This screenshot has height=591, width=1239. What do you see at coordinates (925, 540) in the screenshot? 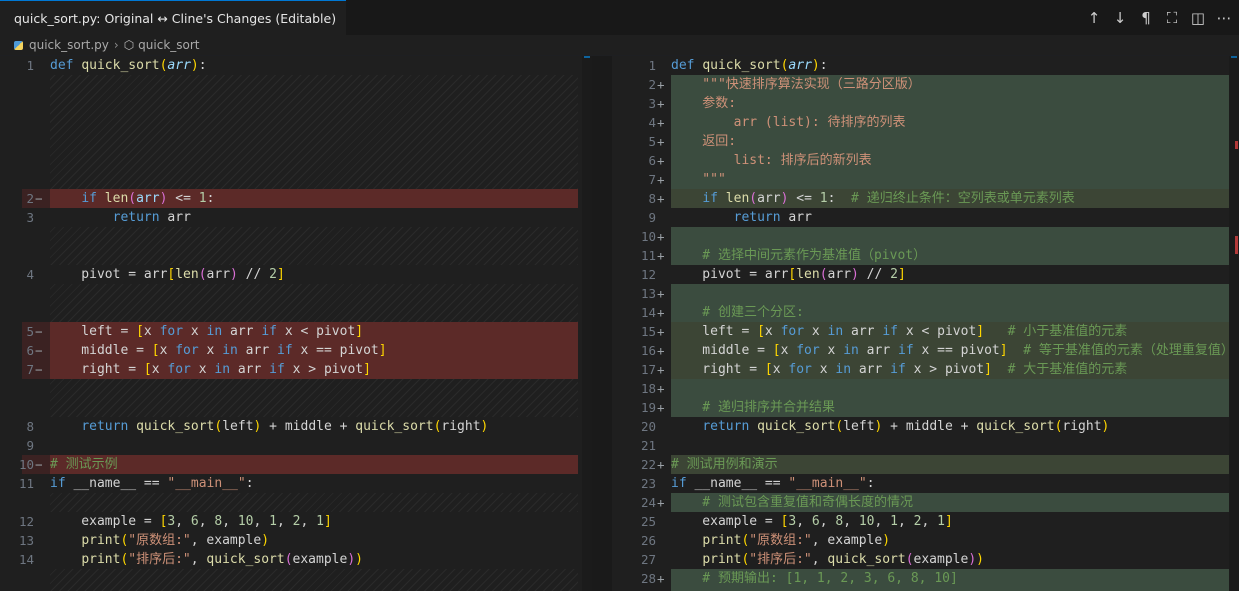
I see `code-line: 26 print("原数组:", example)` at bounding box center [925, 540].